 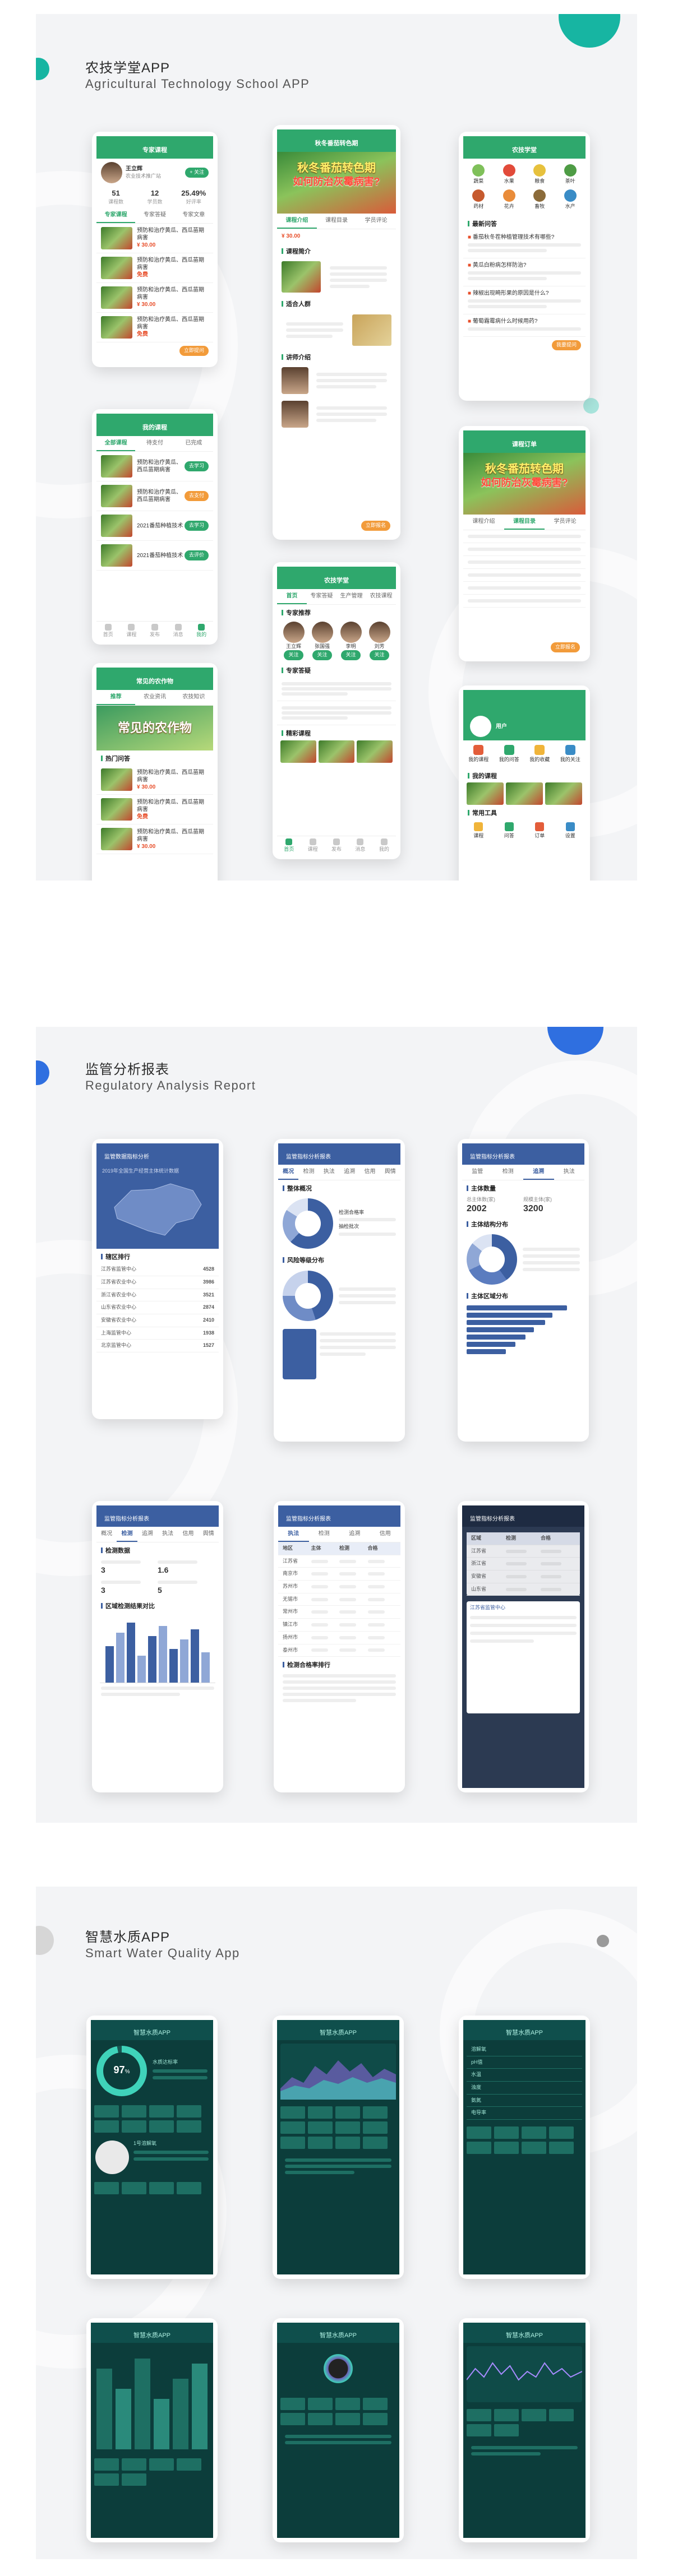 I want to click on table-row: 扬州市, so click(x=339, y=1638).